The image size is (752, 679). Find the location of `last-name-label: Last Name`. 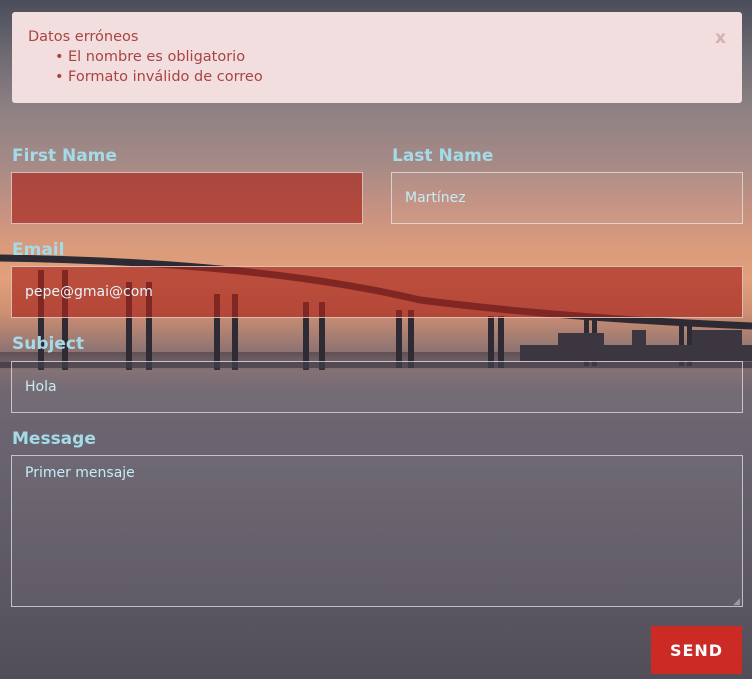

last-name-label: Last Name is located at coordinates (443, 156).